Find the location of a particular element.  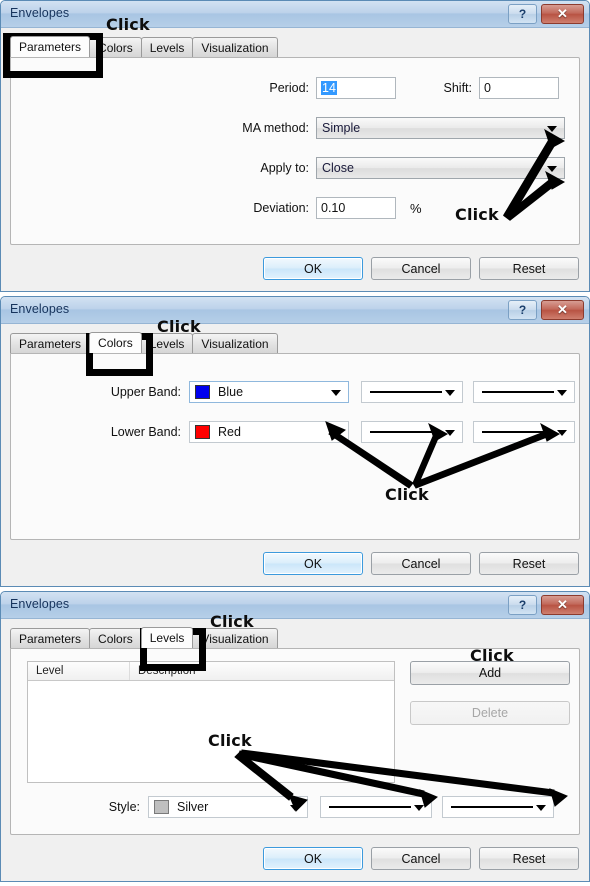

upper-band-color-dropdown: Blue is located at coordinates (269, 392).